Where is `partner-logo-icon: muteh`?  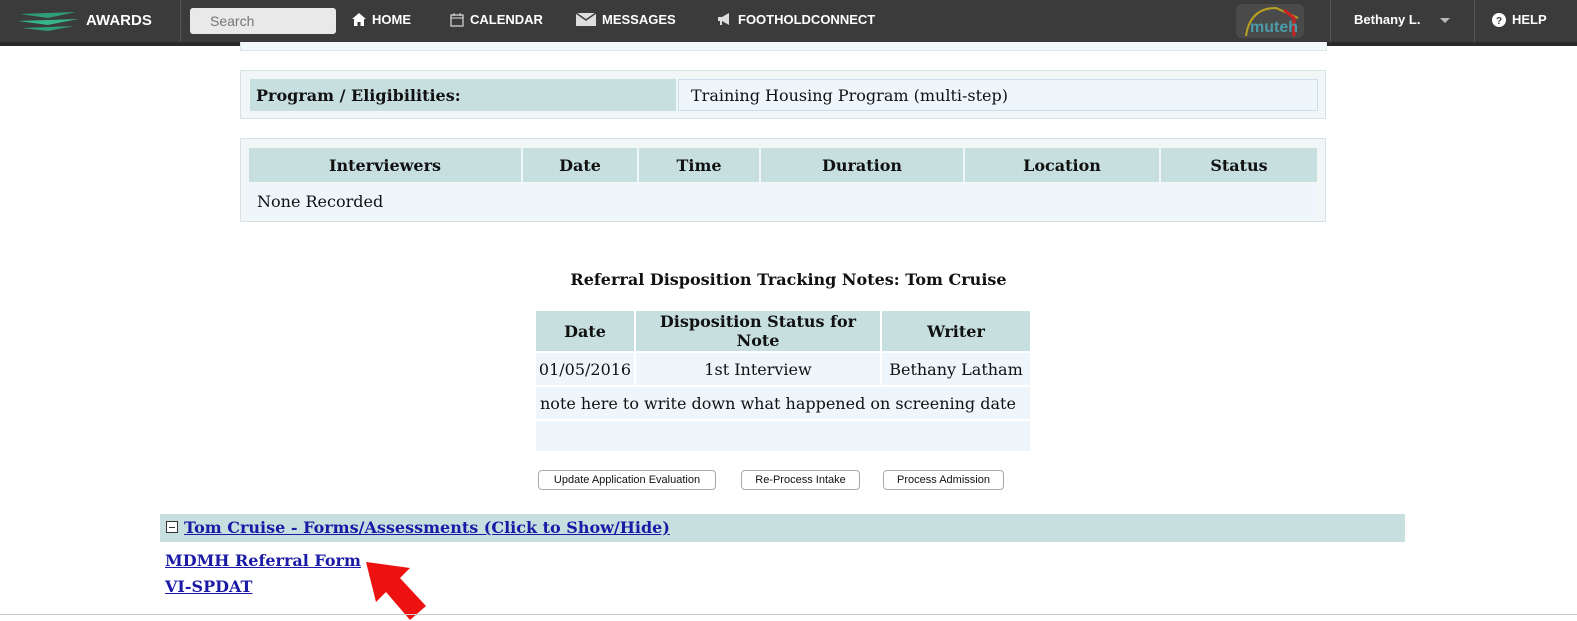
partner-logo-icon: muteh is located at coordinates (1270, 21).